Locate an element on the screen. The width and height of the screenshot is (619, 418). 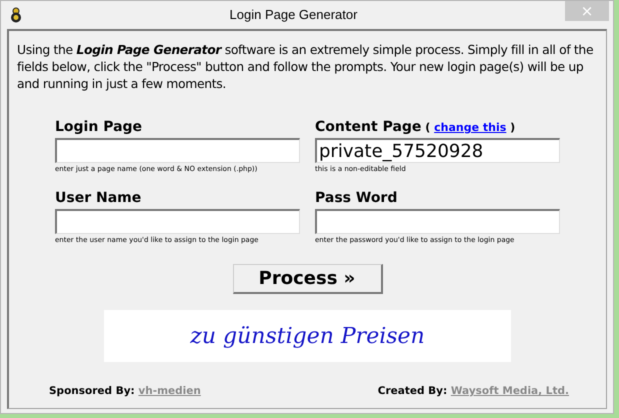
created-by-text: Created By: Waysoft Media, Ltd. is located at coordinates (473, 391).